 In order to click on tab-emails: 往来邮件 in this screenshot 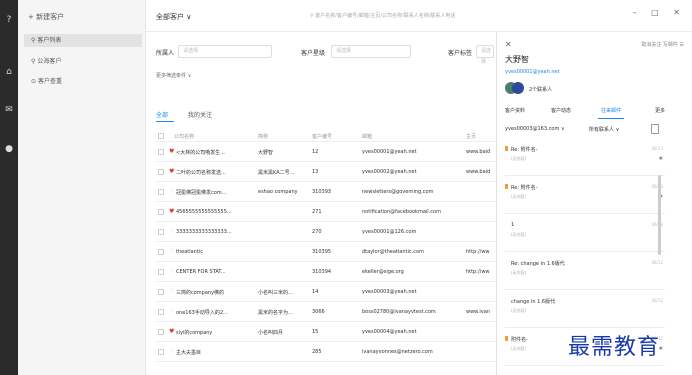, I will do `click(611, 110)`.